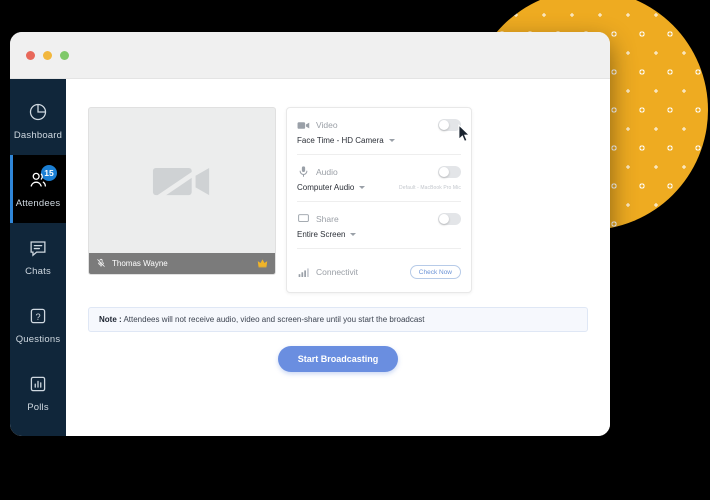 Image resolution: width=710 pixels, height=500 pixels. I want to click on video-preview: Thomas Wayne, so click(182, 191).